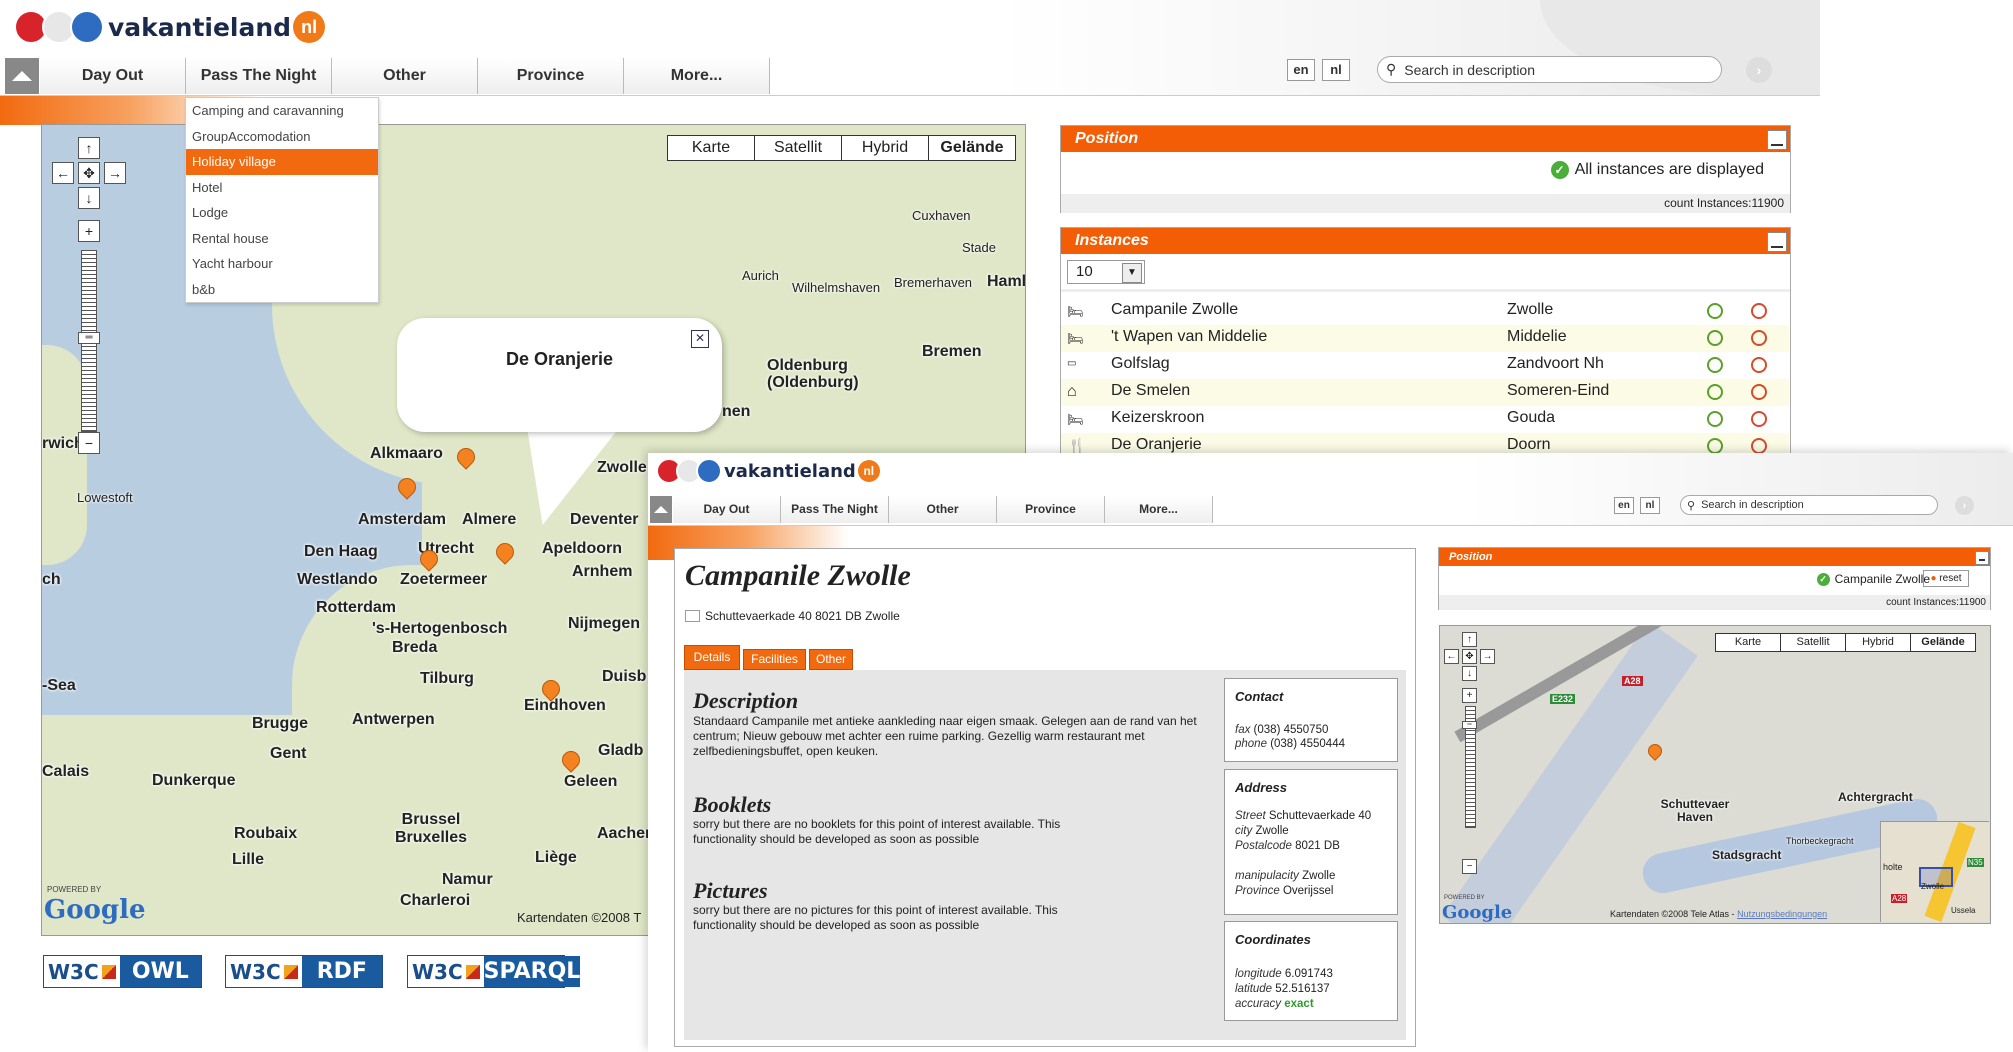 Image resolution: width=2013 pixels, height=1052 pixels. I want to click on instance-name: De Oranjerie, so click(1156, 445).